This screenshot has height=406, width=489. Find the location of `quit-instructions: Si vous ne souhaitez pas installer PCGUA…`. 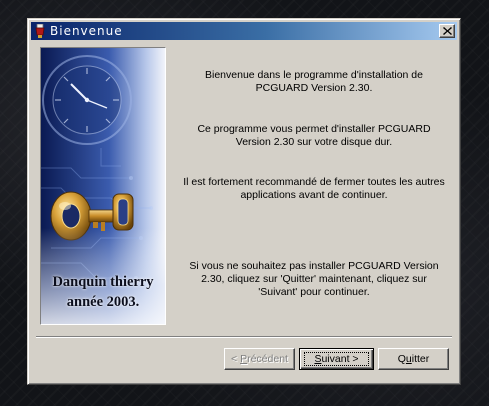

quit-instructions: Si vous ne souhaitez pas installer PCGUA… is located at coordinates (314, 279).